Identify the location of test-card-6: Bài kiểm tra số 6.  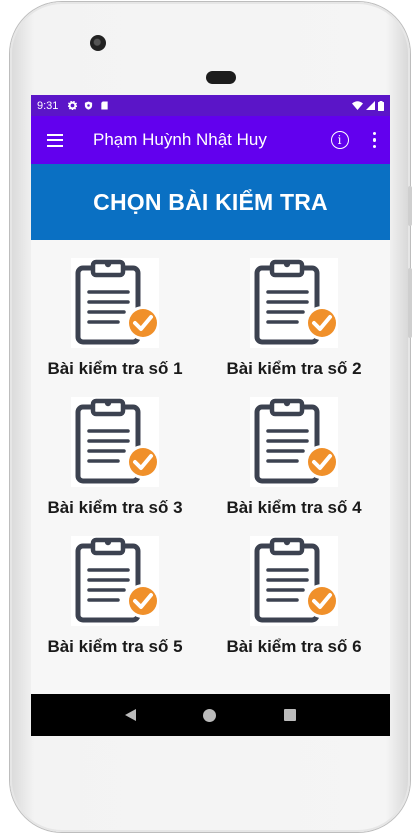
(294, 596).